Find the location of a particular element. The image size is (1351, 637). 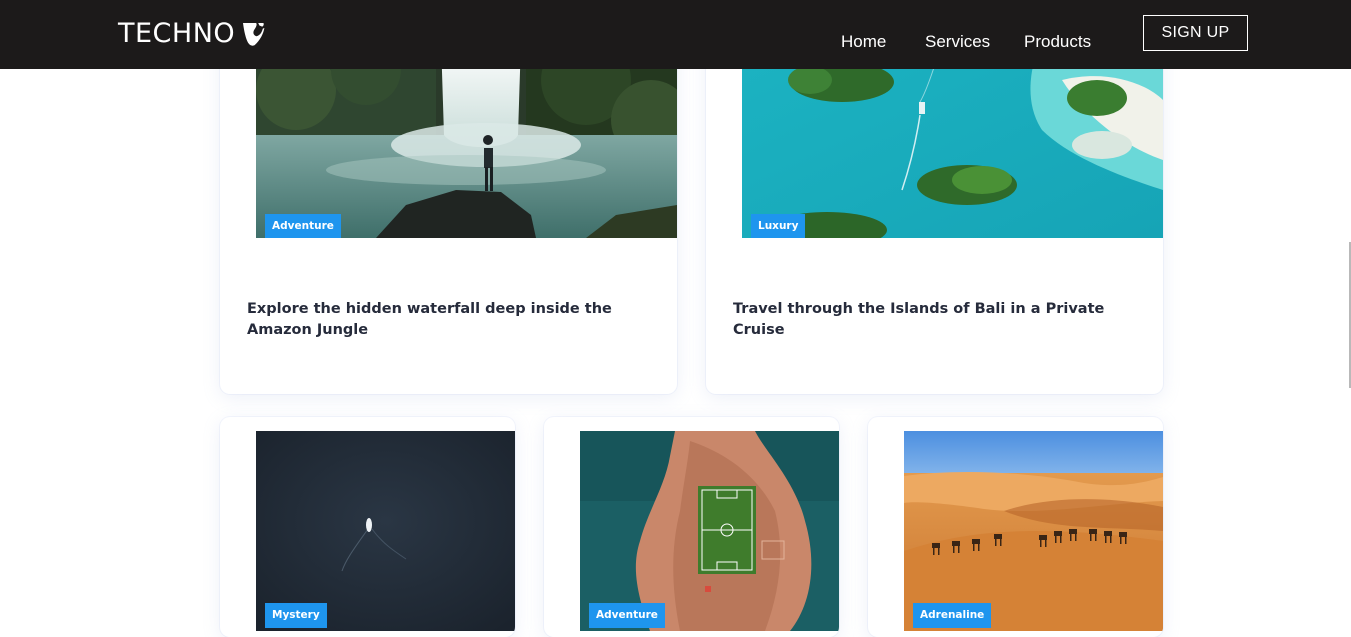

sign-up-button: SIGN UP is located at coordinates (1195, 33).